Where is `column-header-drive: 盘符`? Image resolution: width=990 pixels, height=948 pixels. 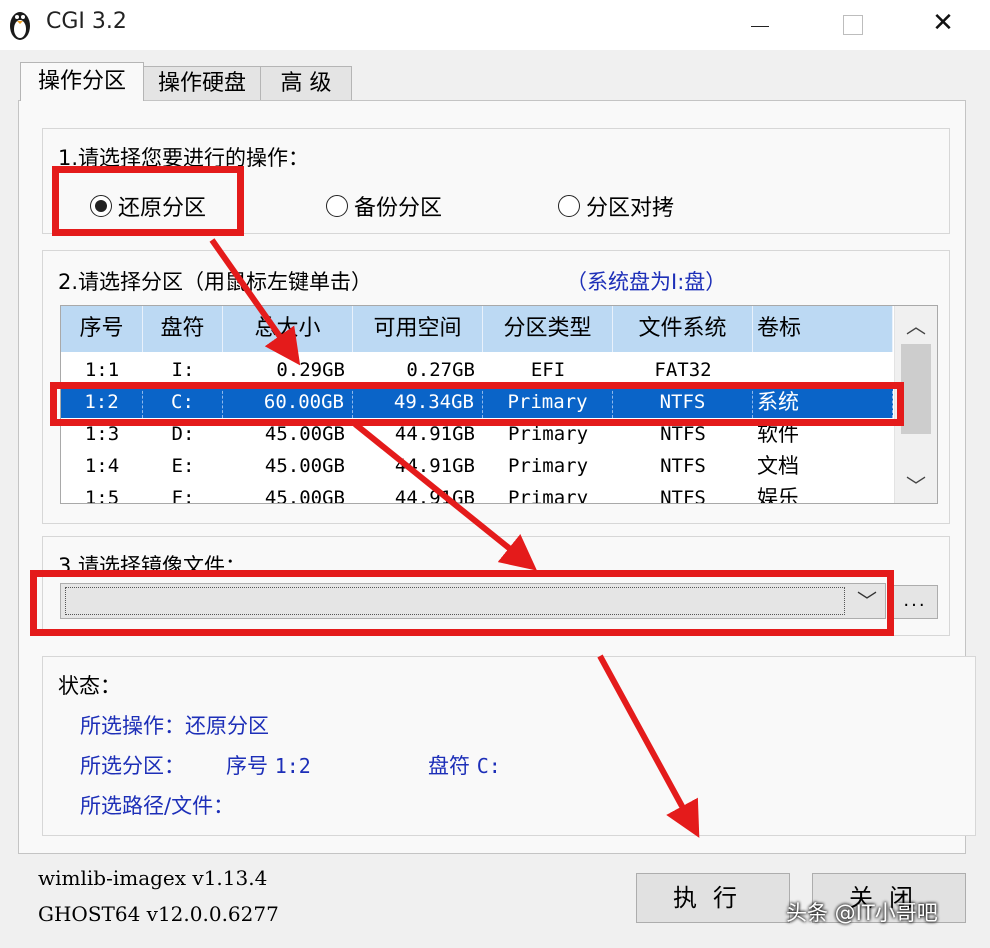
column-header-drive: 盘符 is located at coordinates (183, 329).